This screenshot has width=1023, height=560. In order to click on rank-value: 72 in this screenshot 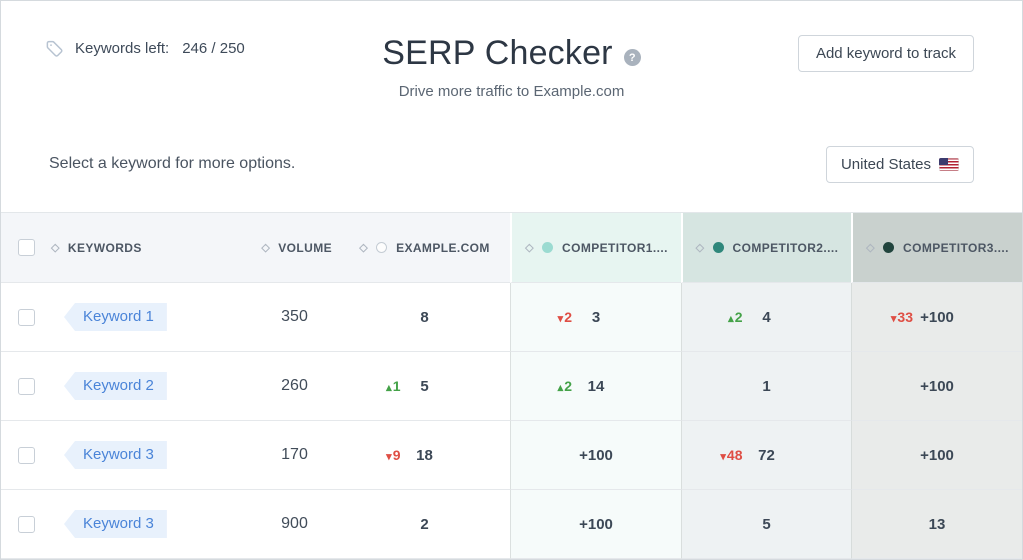, I will do `click(766, 455)`.